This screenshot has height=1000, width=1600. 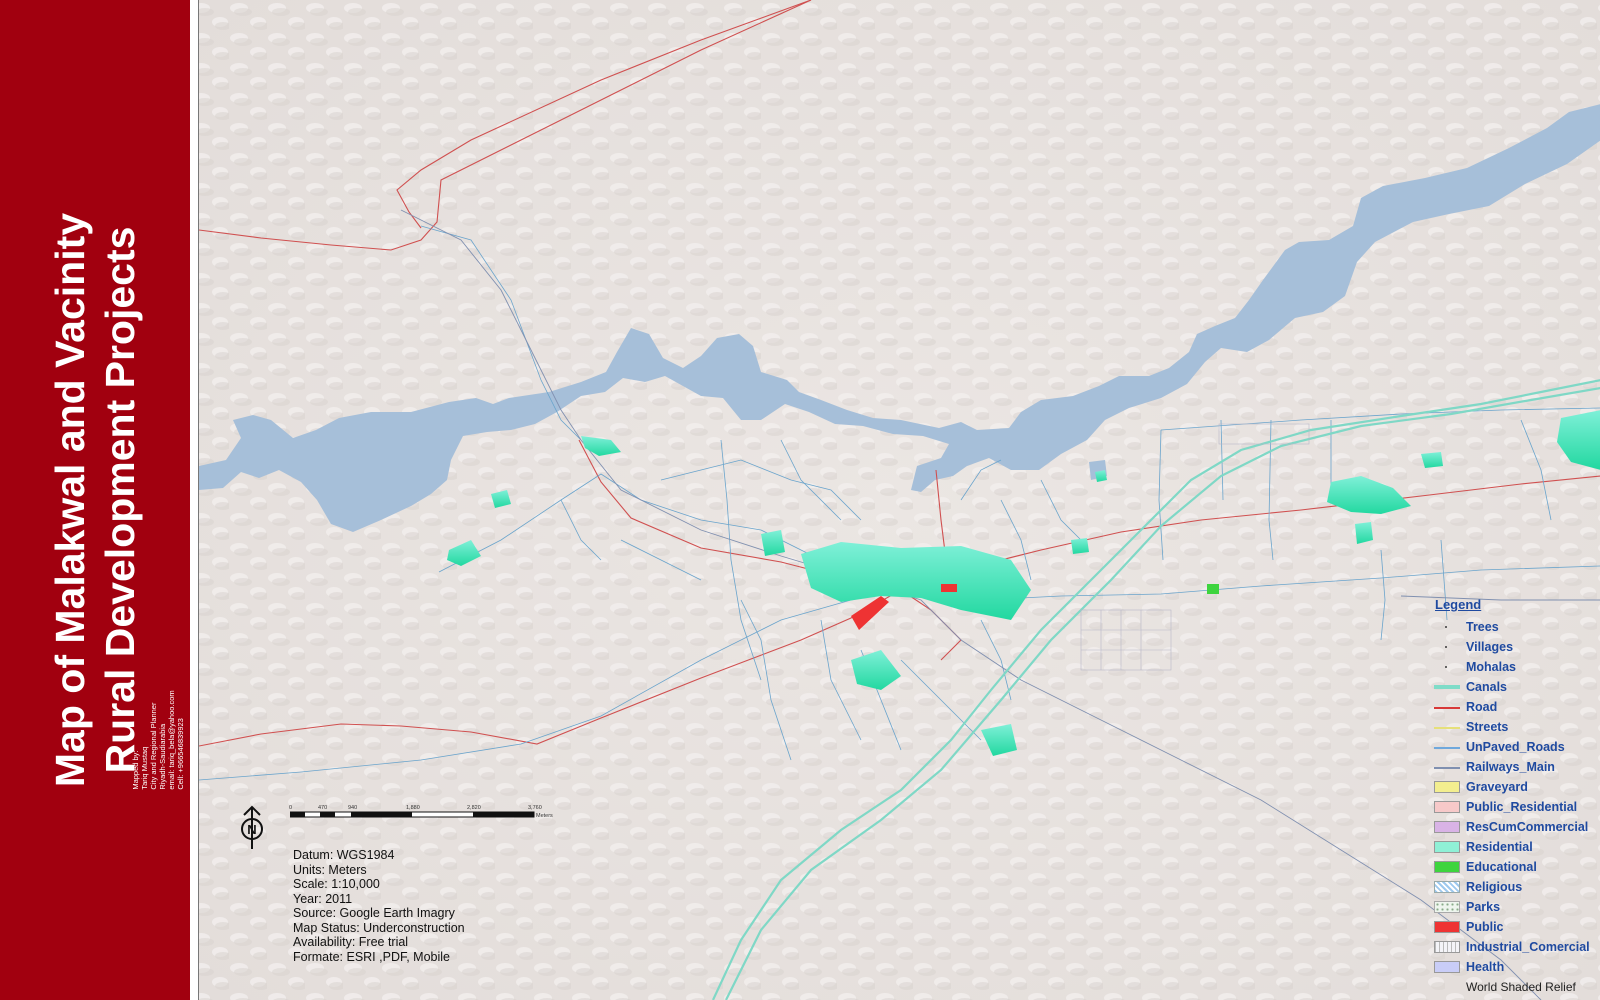 I want to click on legend-item-public: Public, so click(x=1517, y=927).